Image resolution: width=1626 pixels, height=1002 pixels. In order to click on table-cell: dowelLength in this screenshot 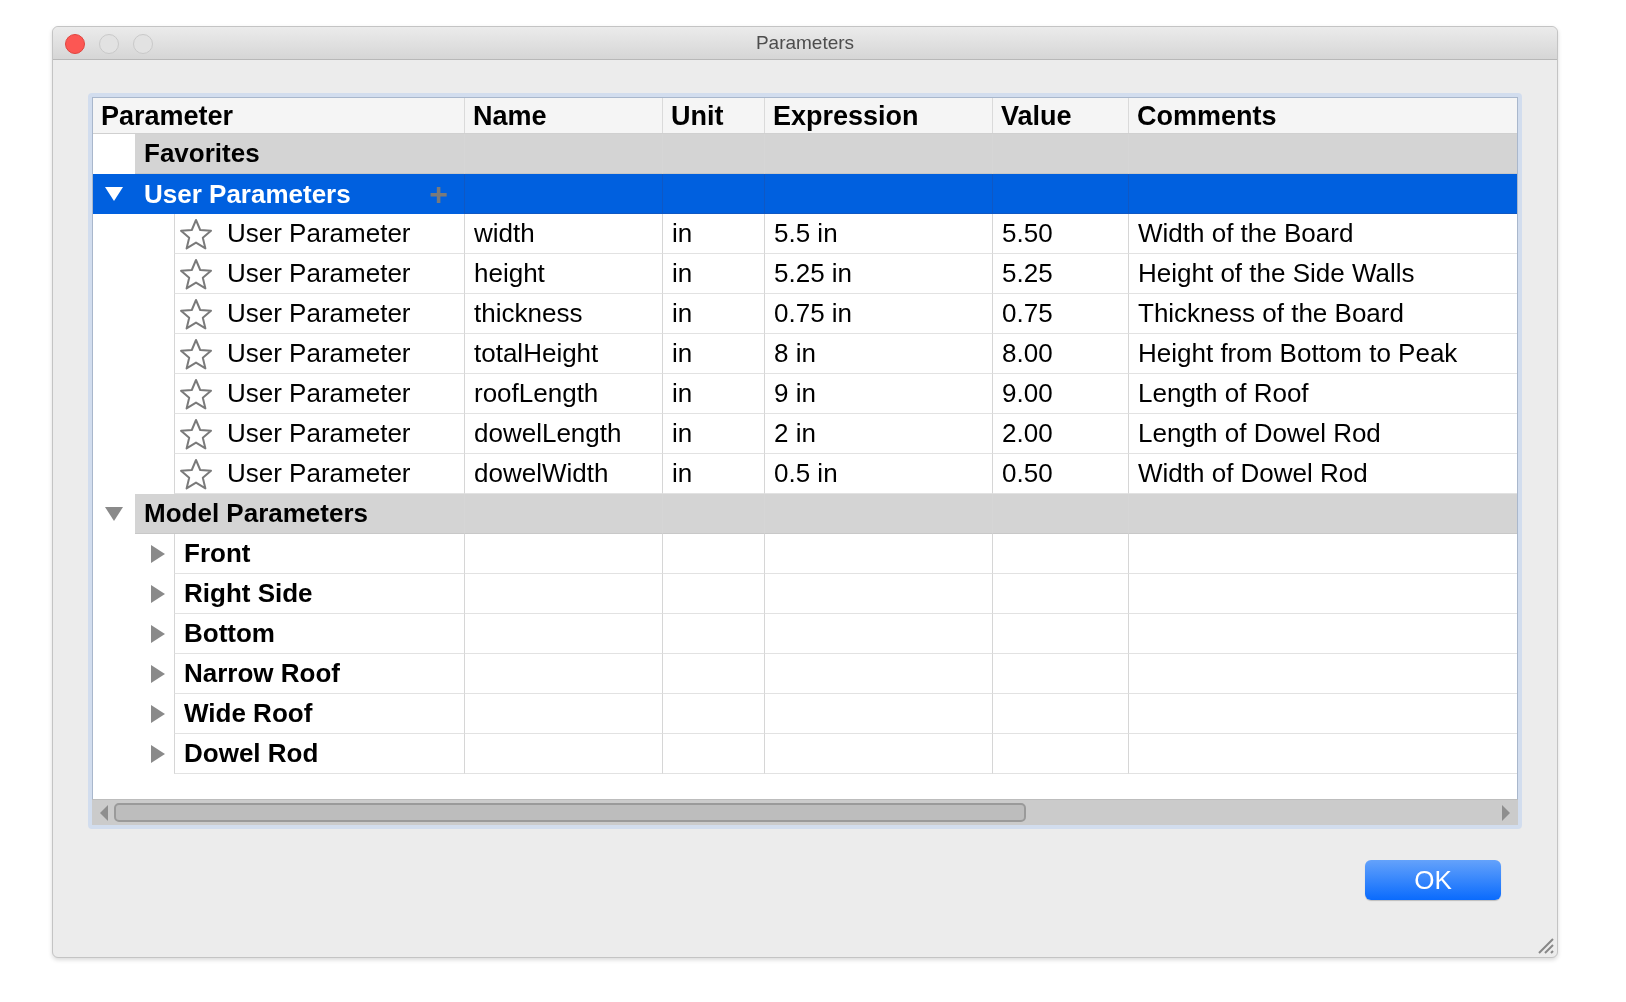, I will do `click(563, 434)`.